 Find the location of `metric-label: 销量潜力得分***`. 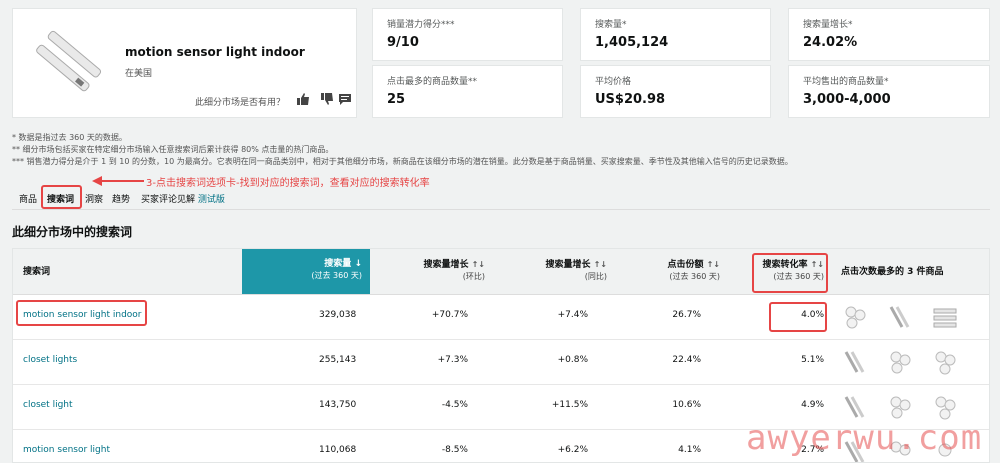

metric-label: 销量潜力得分*** is located at coordinates (421, 25).